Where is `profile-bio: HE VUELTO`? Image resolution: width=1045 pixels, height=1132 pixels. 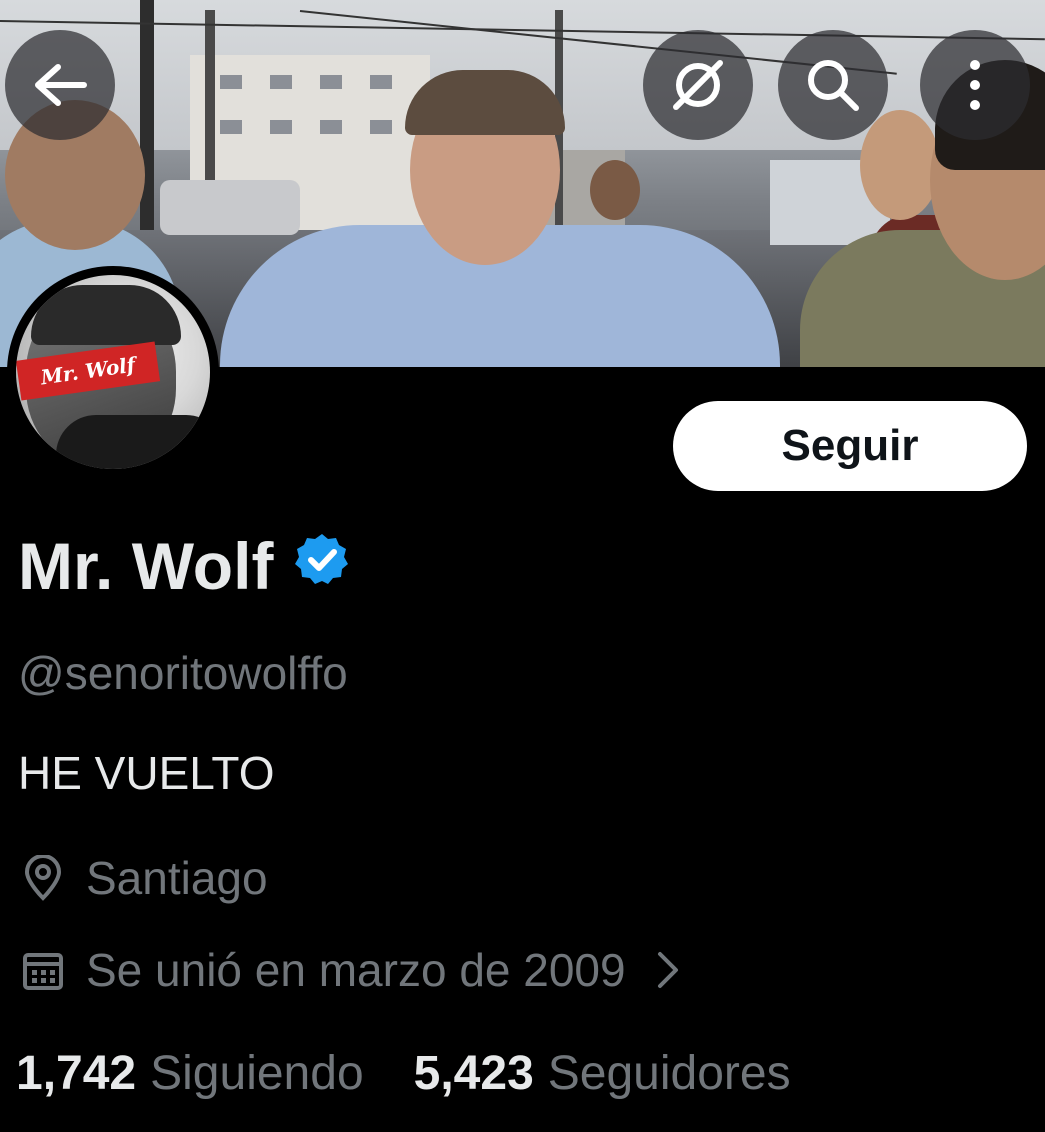
profile-bio: HE VUELTO is located at coordinates (146, 773).